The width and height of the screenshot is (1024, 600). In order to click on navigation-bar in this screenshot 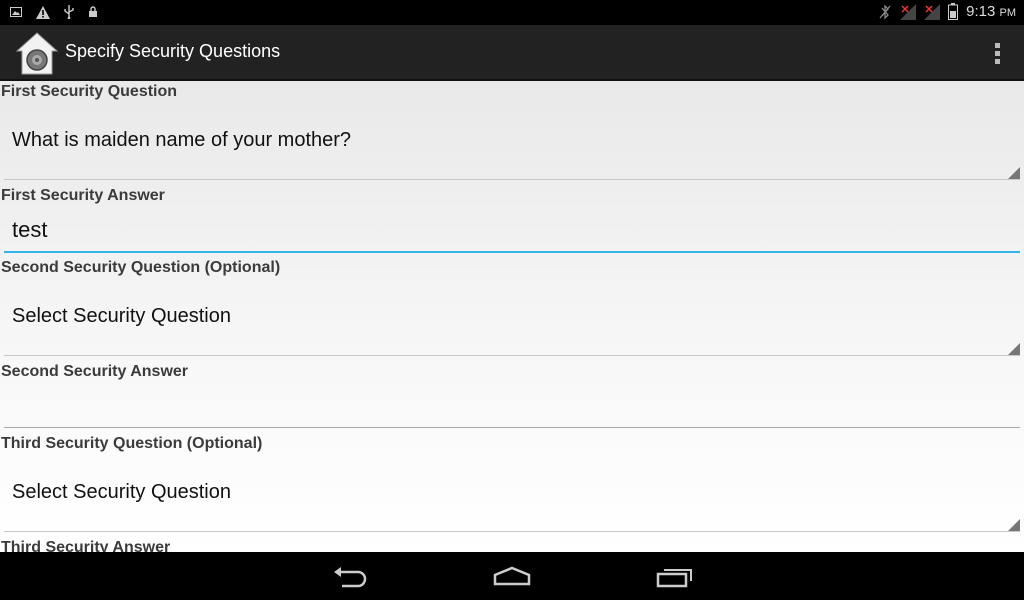, I will do `click(512, 576)`.